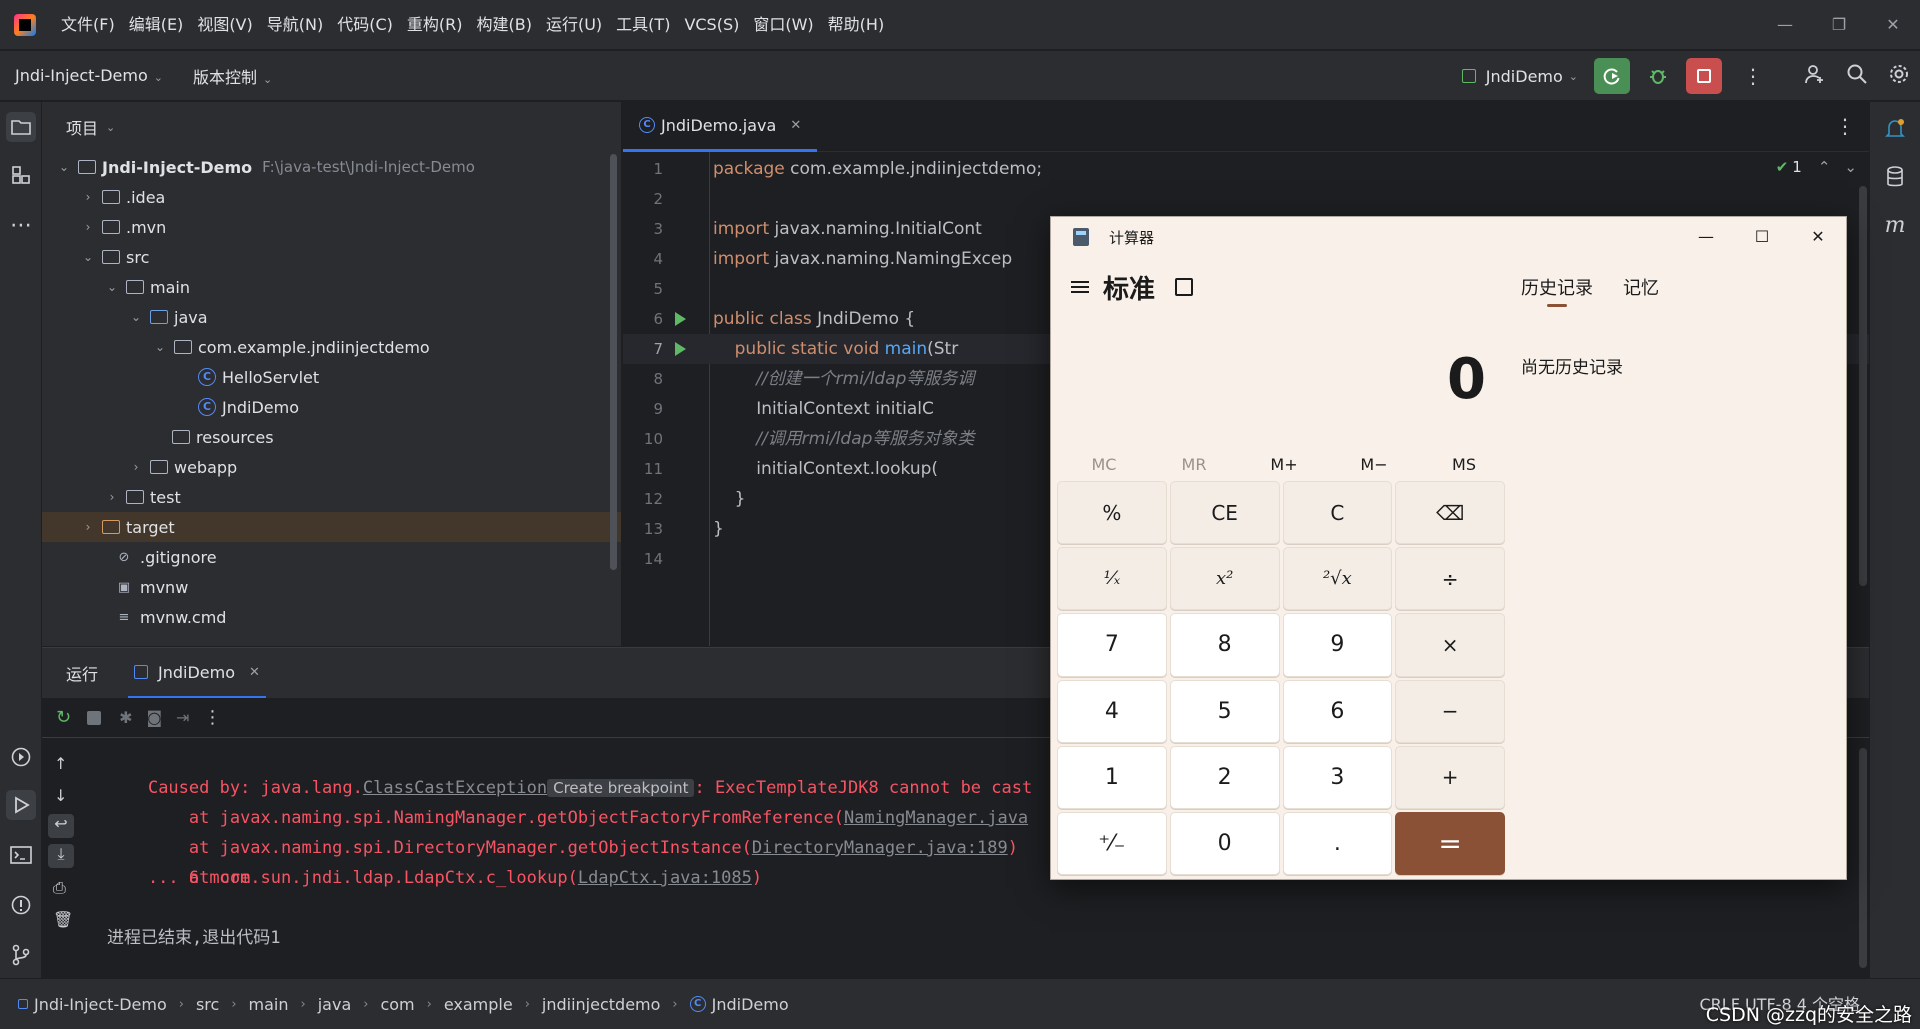 The image size is (1920, 1029). Describe the element at coordinates (59, 888) in the screenshot. I see `print-icon: ⎙` at that location.